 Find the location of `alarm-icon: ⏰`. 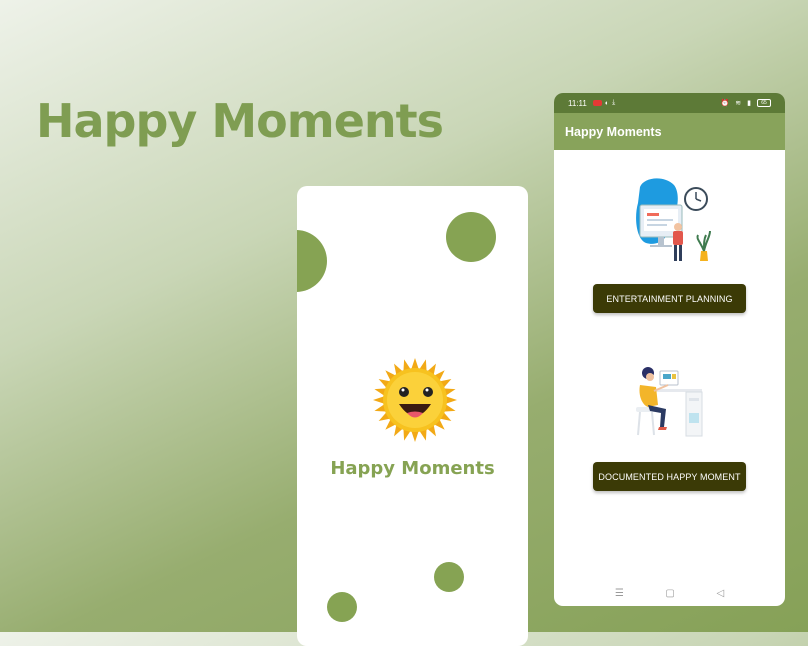

alarm-icon: ⏰ is located at coordinates (725, 103).